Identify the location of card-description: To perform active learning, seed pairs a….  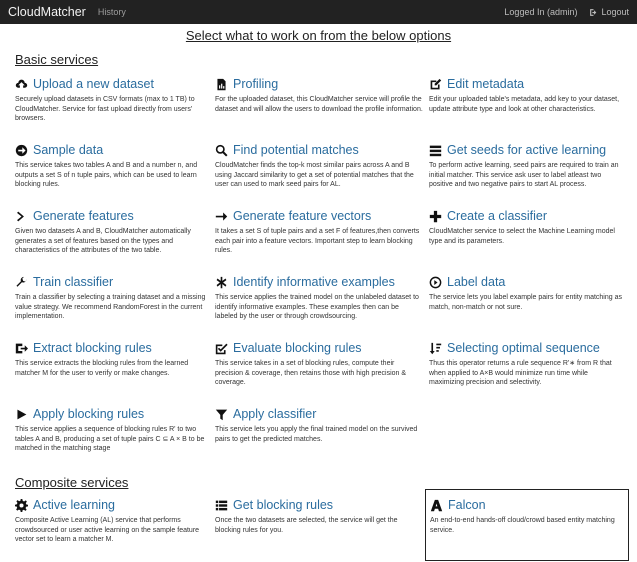
(524, 175).